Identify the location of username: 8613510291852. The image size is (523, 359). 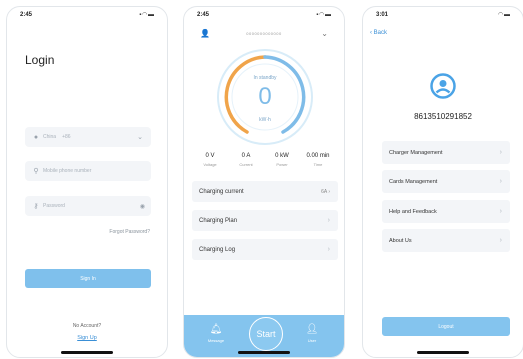
(443, 116).